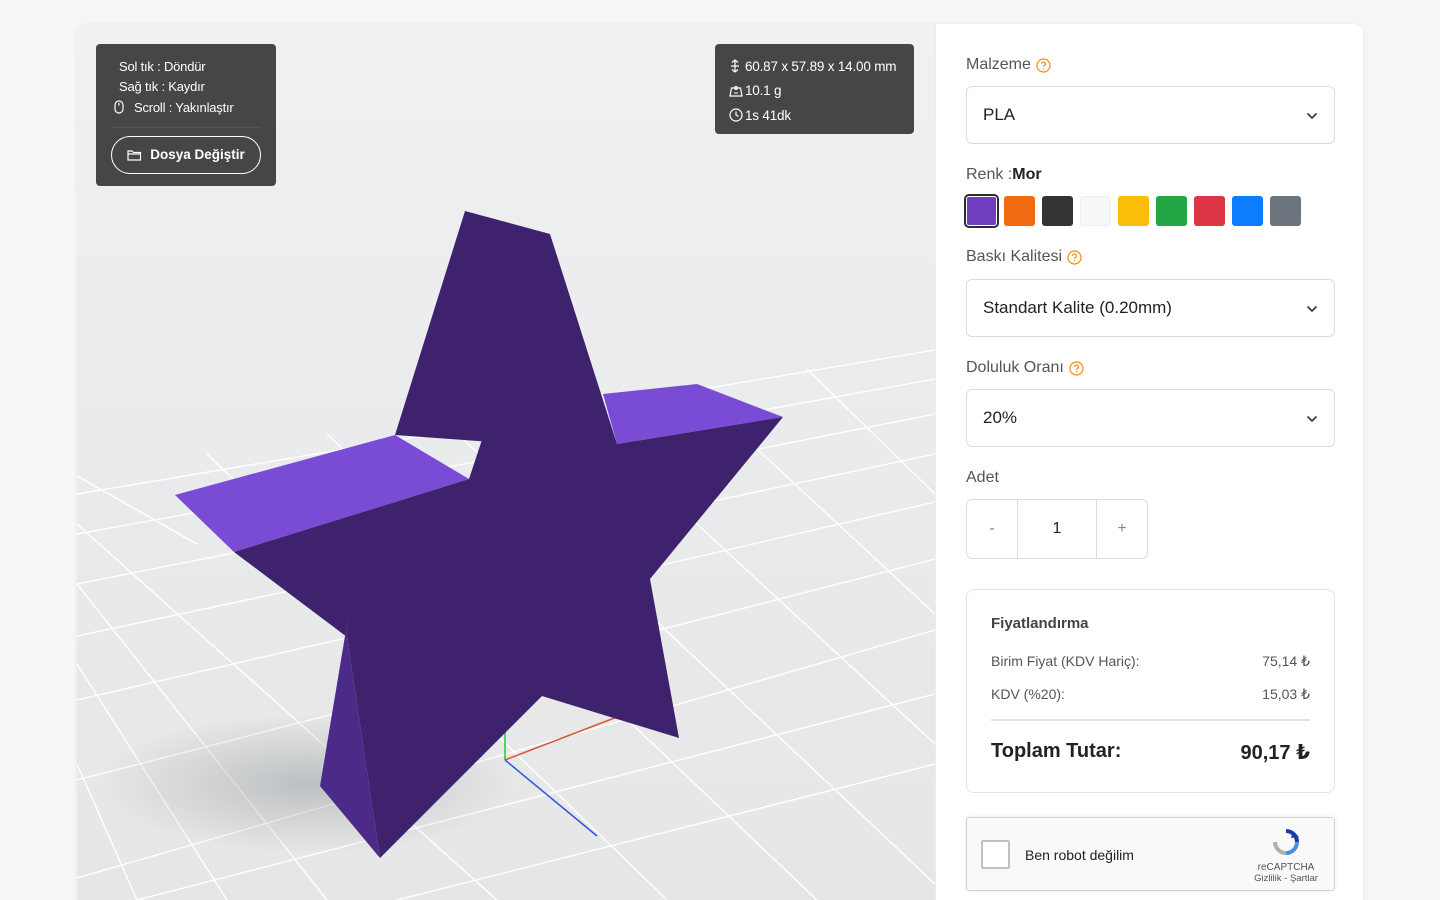  What do you see at coordinates (561, 738) in the screenshot?
I see `x-axis-line` at bounding box center [561, 738].